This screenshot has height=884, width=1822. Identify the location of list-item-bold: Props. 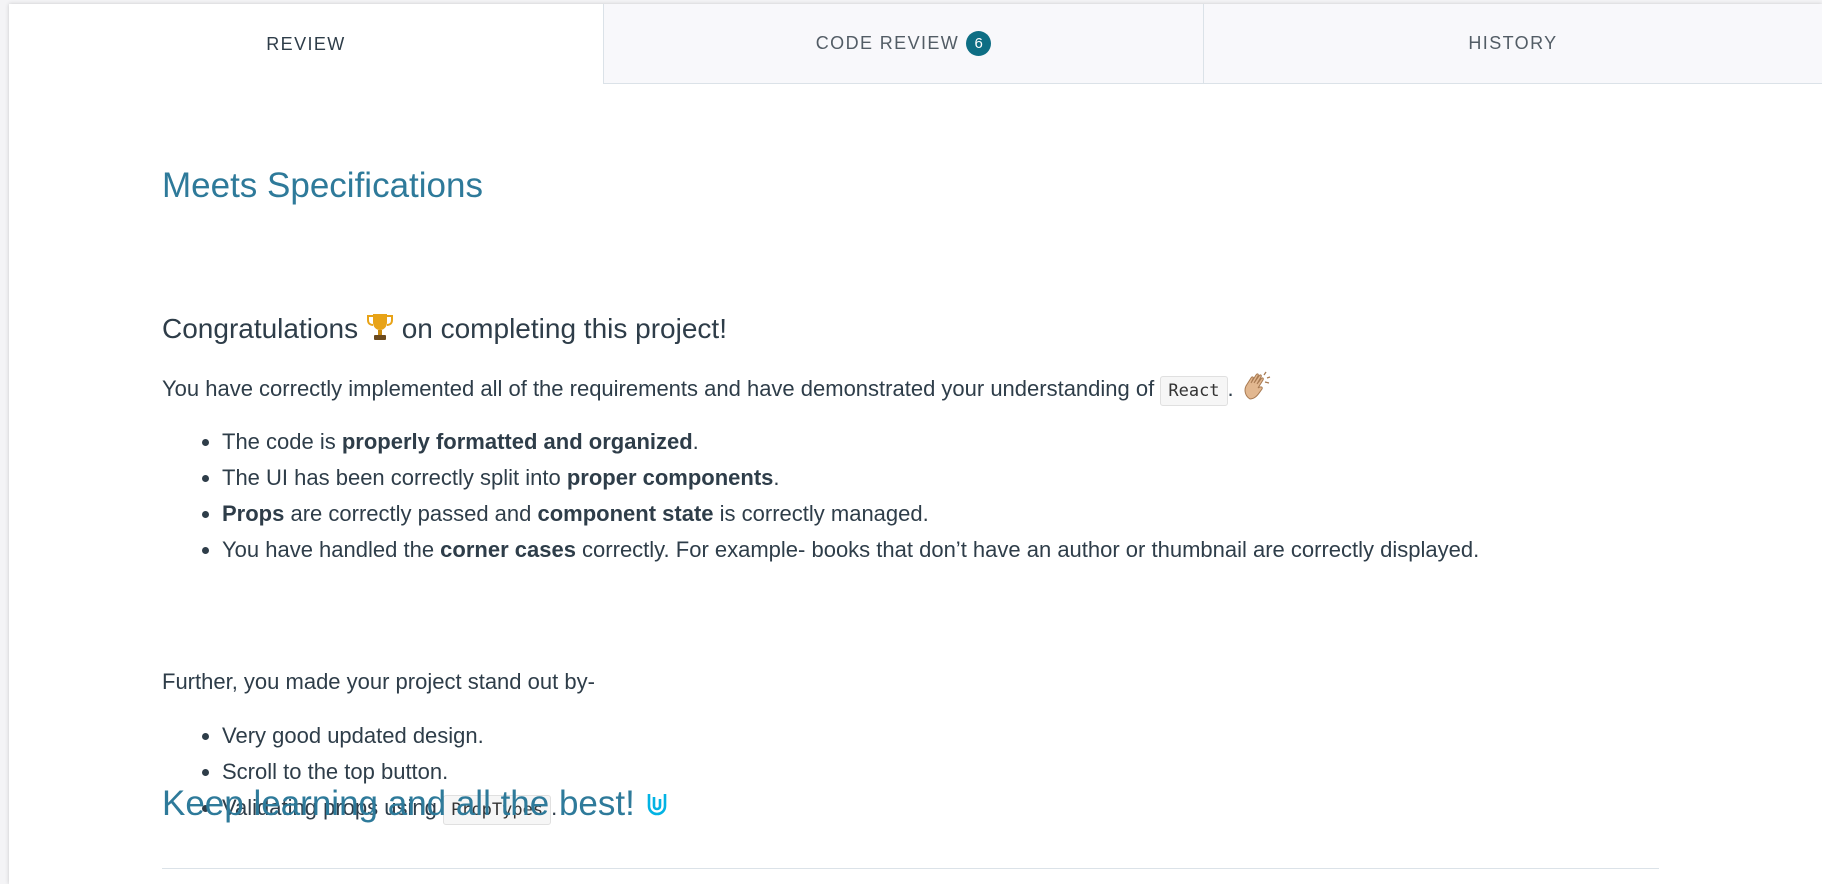
(253, 513).